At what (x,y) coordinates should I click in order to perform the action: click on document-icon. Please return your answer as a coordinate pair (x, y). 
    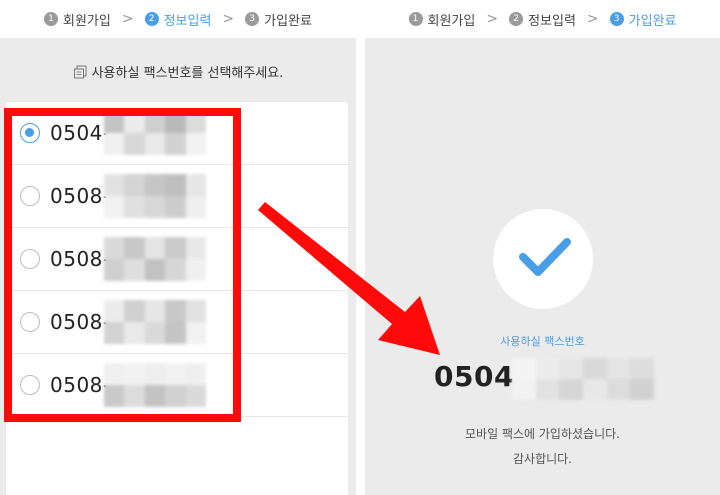
    Looking at the image, I should click on (80, 71).